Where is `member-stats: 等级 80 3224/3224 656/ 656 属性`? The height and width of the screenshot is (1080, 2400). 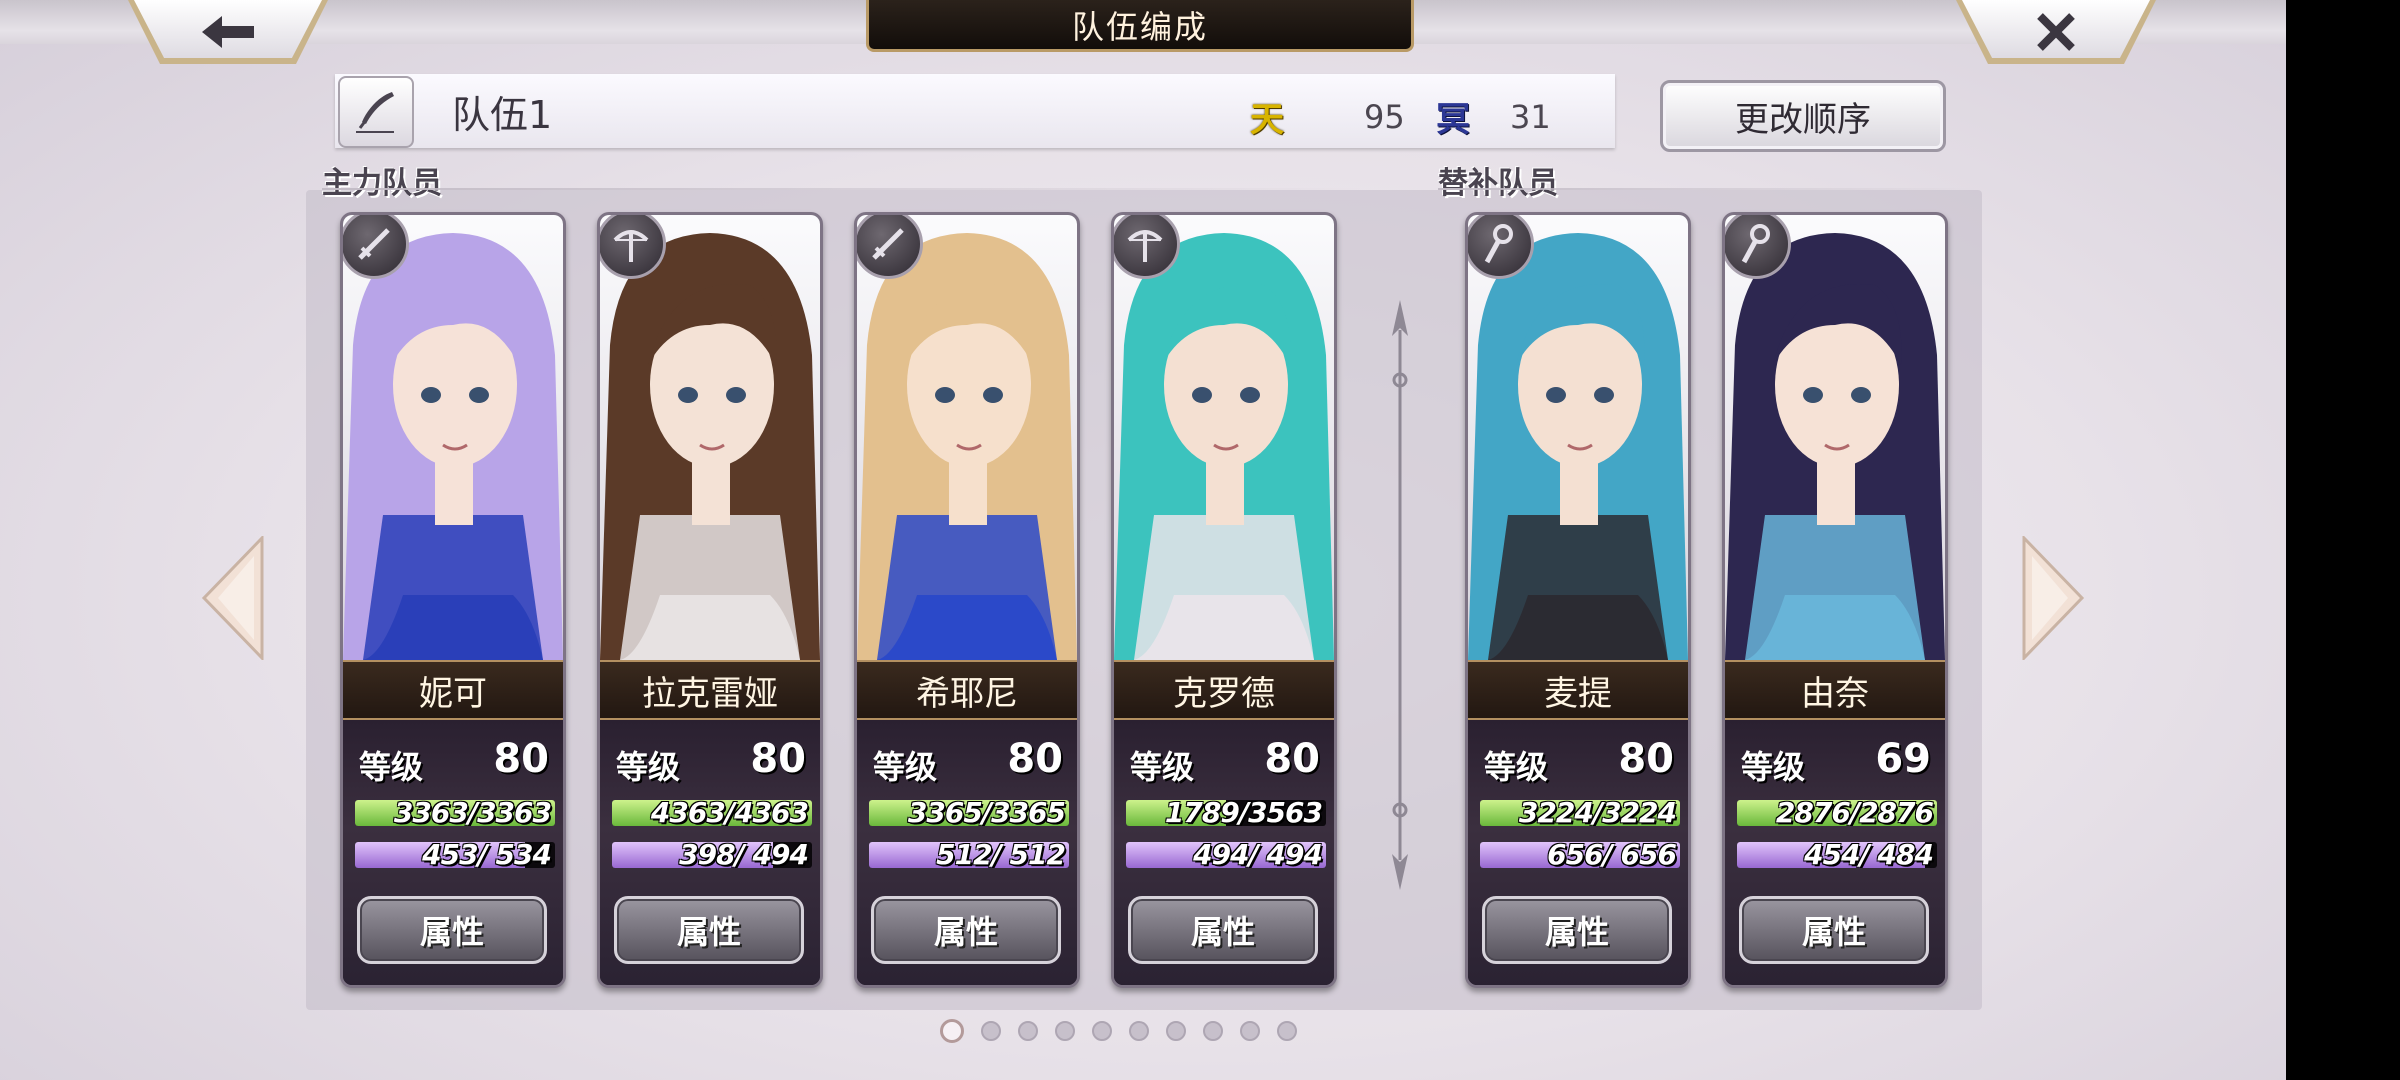 member-stats: 等级 80 3224/3224 656/ 656 属性 is located at coordinates (1578, 852).